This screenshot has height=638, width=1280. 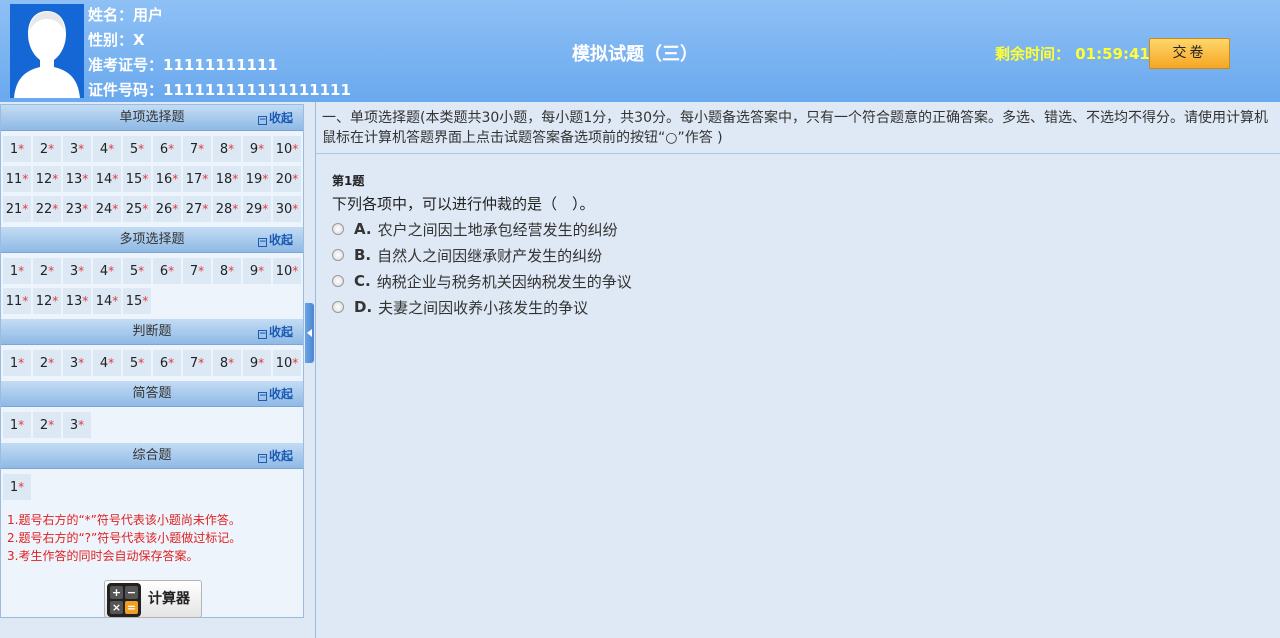 I want to click on question-nav-cell: 21*, so click(x=17, y=209).